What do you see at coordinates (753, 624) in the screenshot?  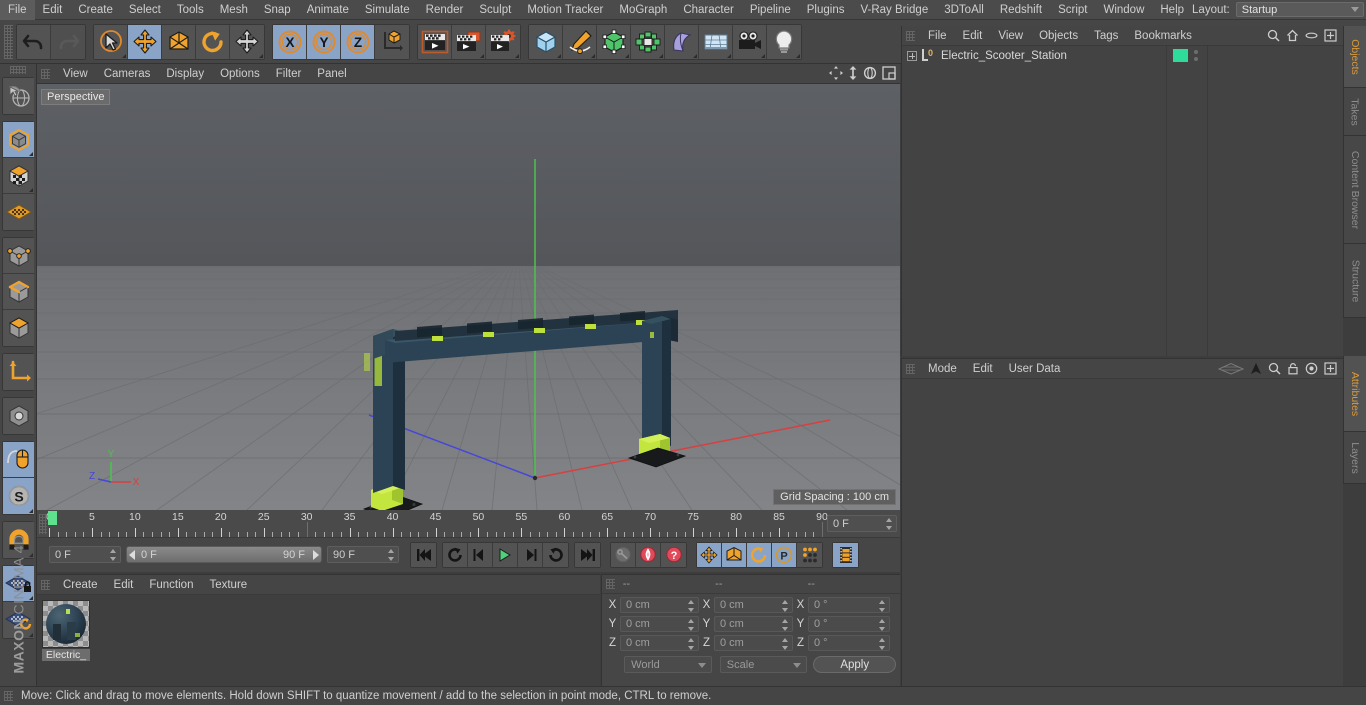 I see `size-y-input: 0 cm` at bounding box center [753, 624].